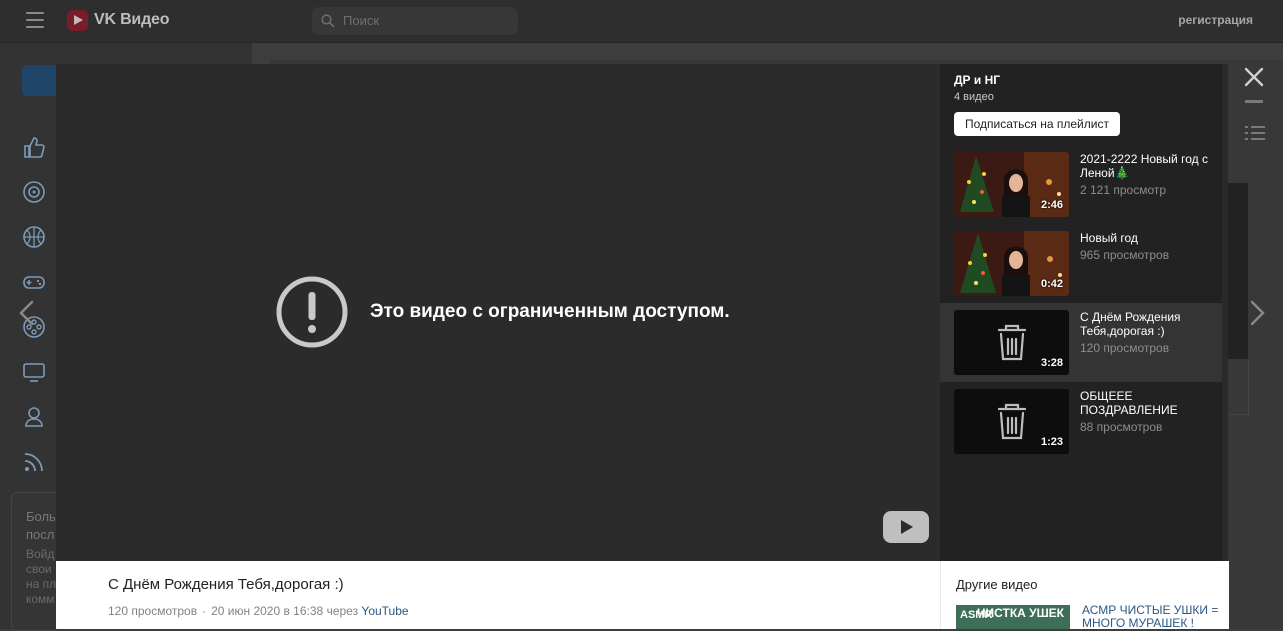 The image size is (1283, 631). Describe the element at coordinates (41, 516) in the screenshot. I see `promo-line: Боль` at that location.